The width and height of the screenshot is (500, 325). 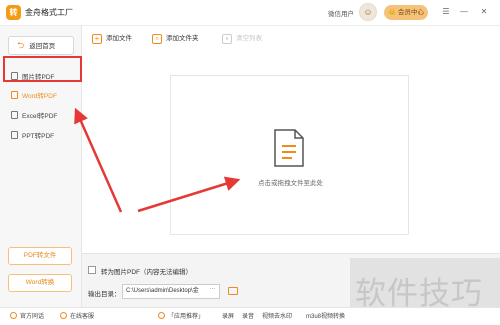 I want to click on arrow-to-word-item, so click(x=98, y=160).